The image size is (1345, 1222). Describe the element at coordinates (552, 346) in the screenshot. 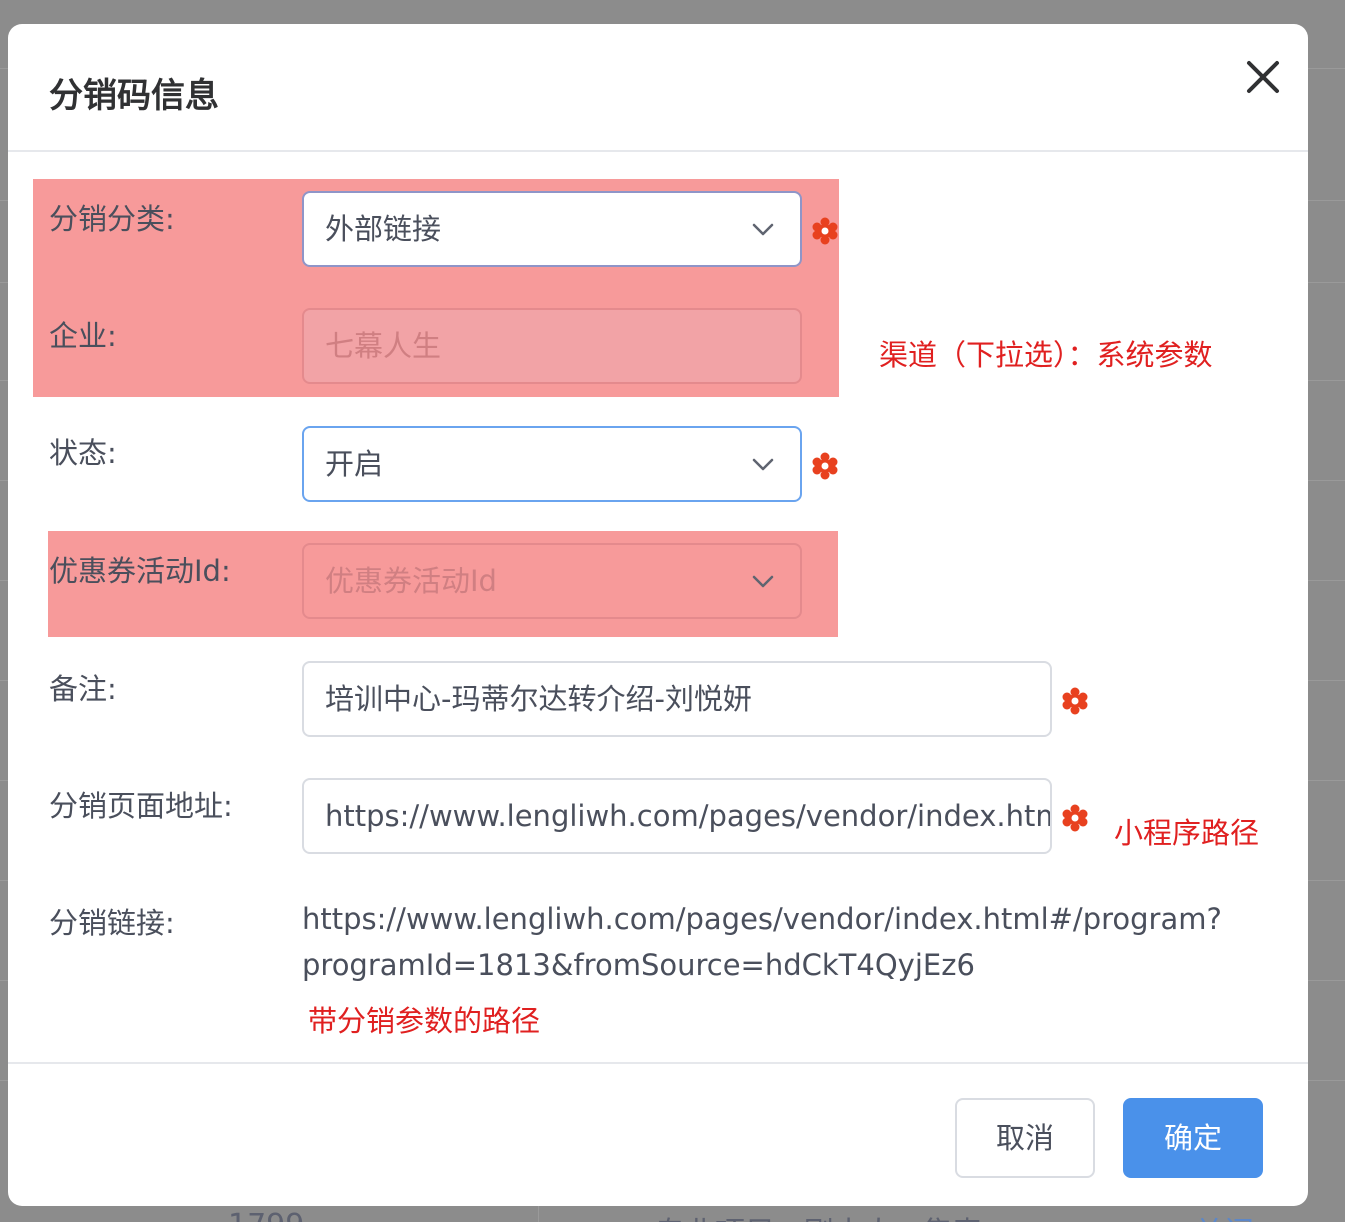

I see `company-input: 七幕人生` at that location.